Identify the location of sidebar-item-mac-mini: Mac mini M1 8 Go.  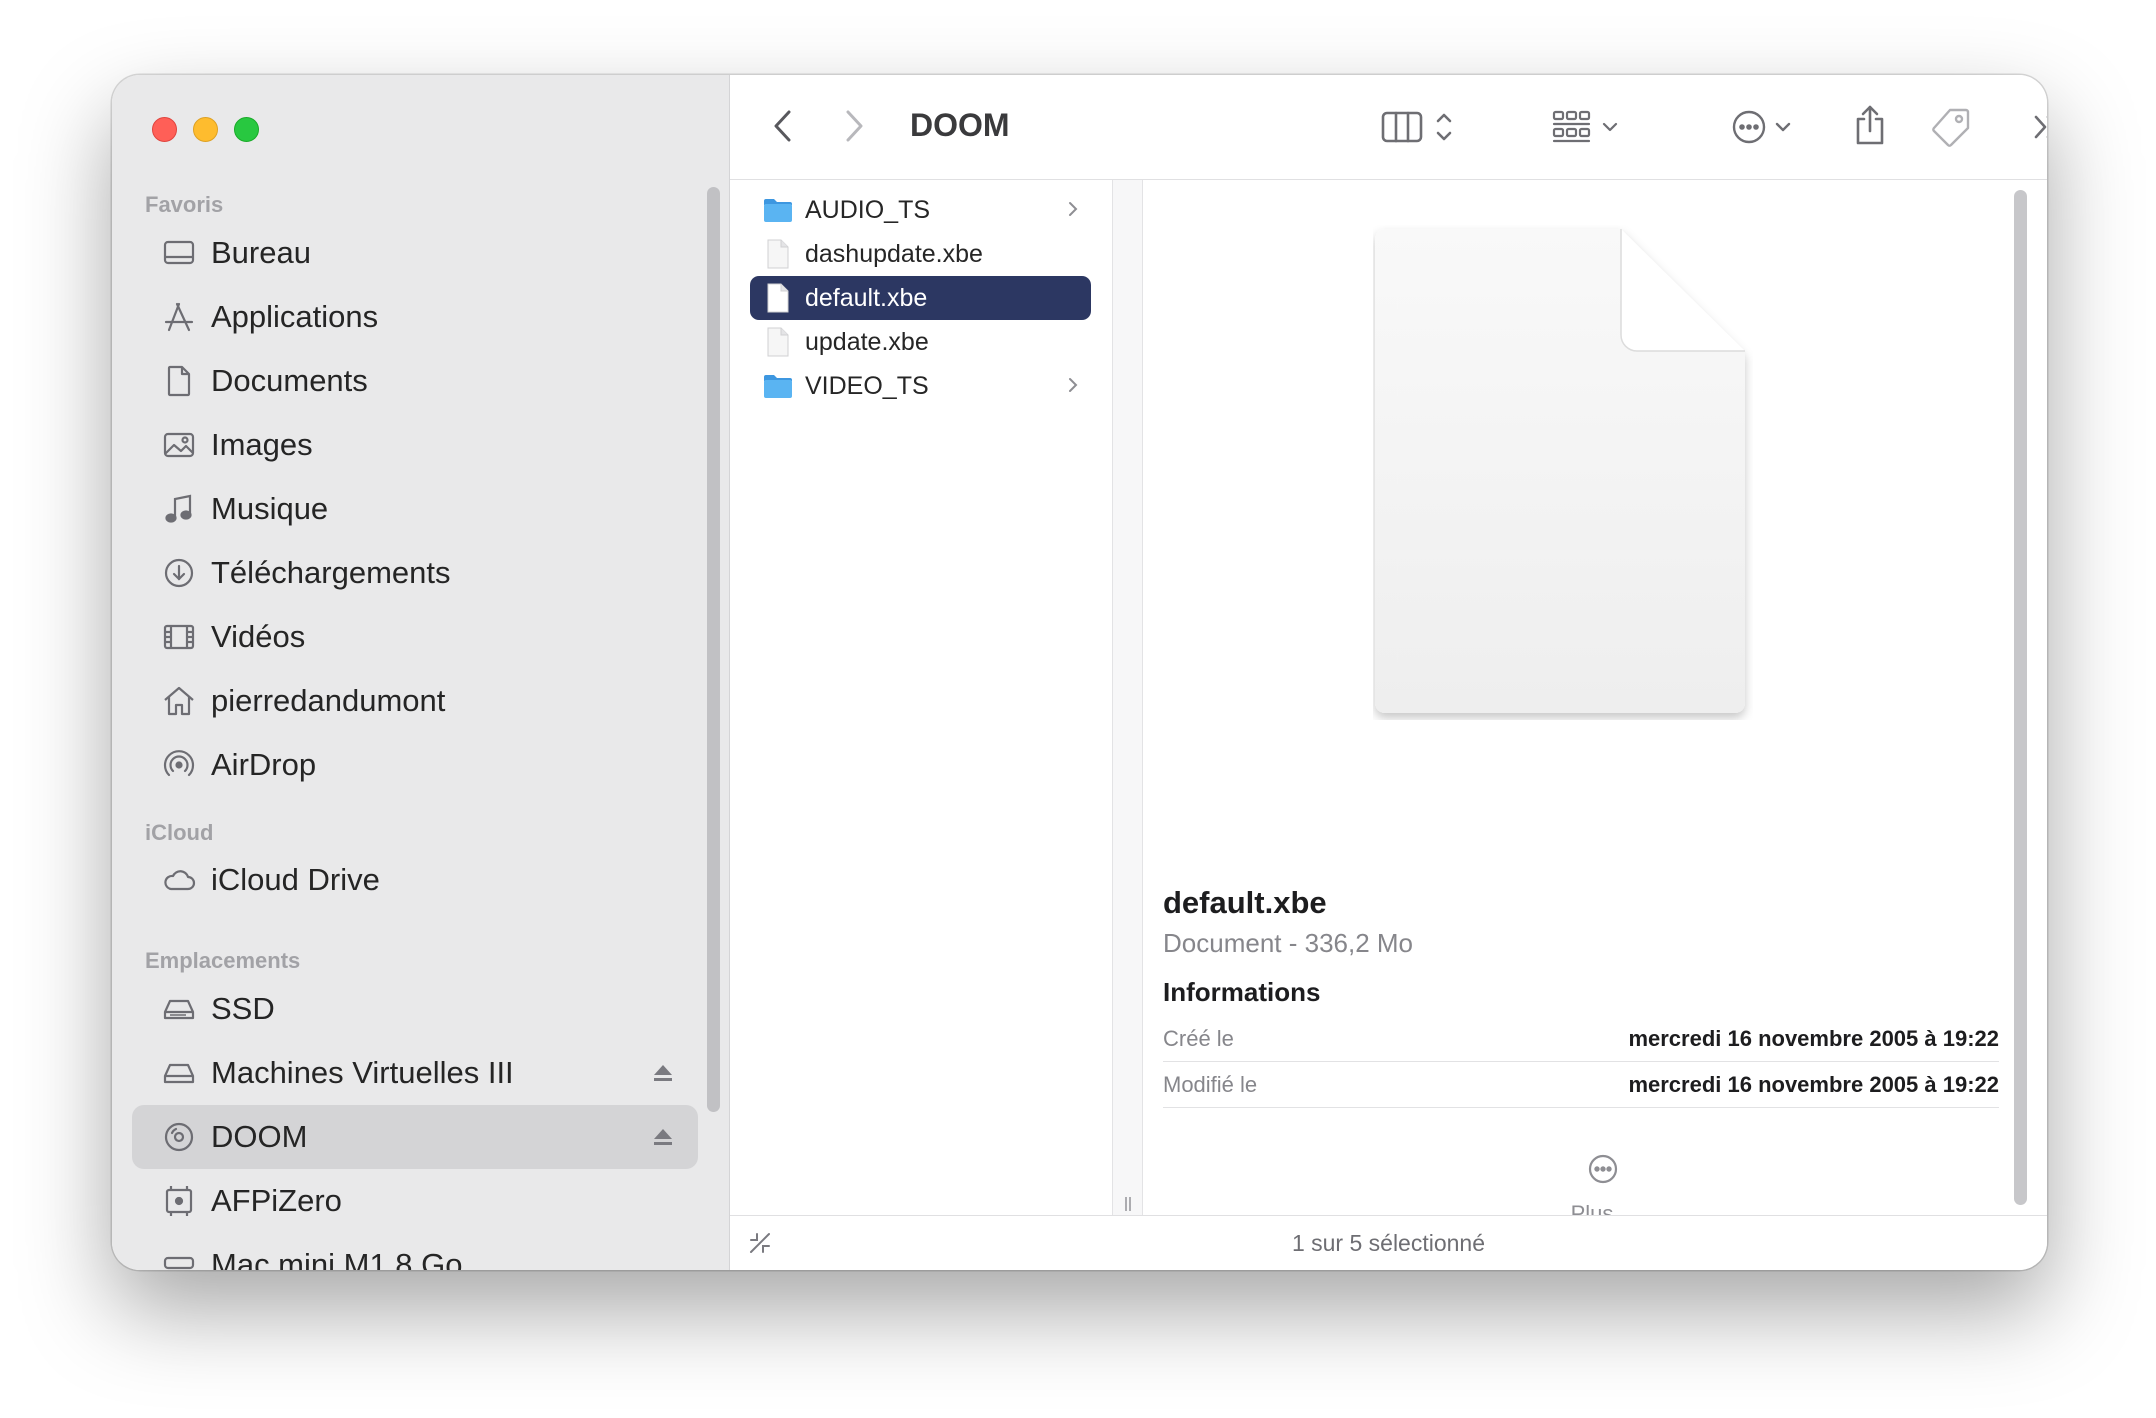
(415, 1251).